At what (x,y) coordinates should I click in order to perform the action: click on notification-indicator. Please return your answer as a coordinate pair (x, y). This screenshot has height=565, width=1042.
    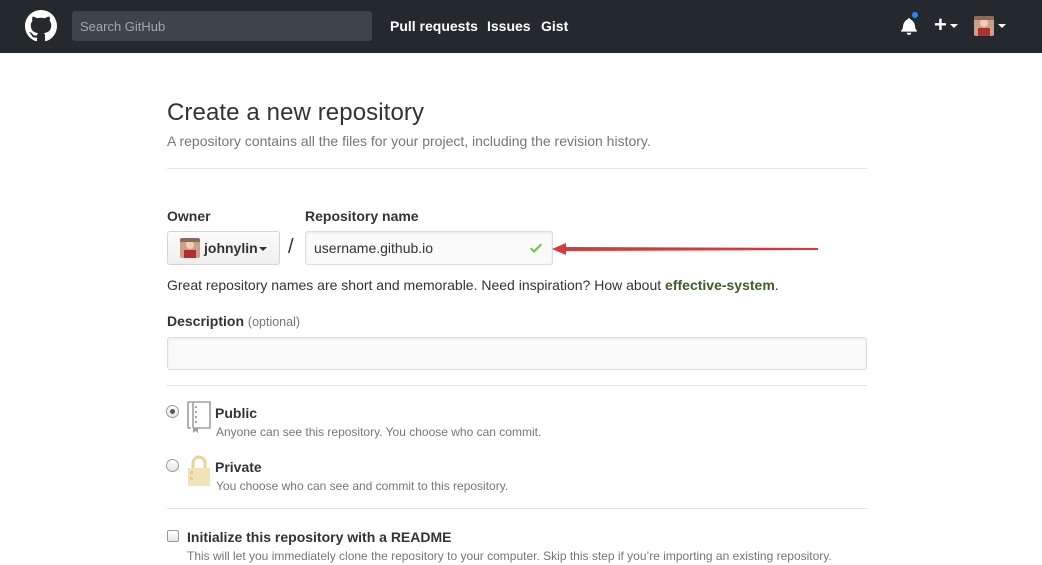
    Looking at the image, I should click on (915, 15).